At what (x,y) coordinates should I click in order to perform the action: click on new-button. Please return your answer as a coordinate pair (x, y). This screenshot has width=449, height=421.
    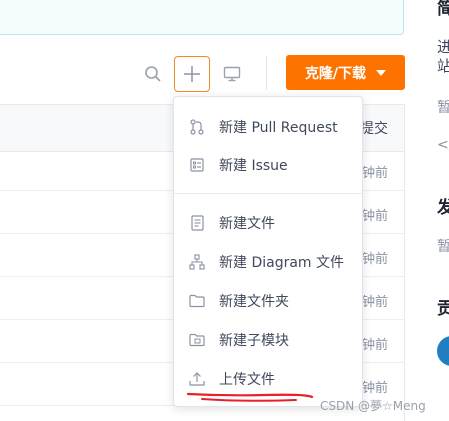
    Looking at the image, I should click on (192, 74).